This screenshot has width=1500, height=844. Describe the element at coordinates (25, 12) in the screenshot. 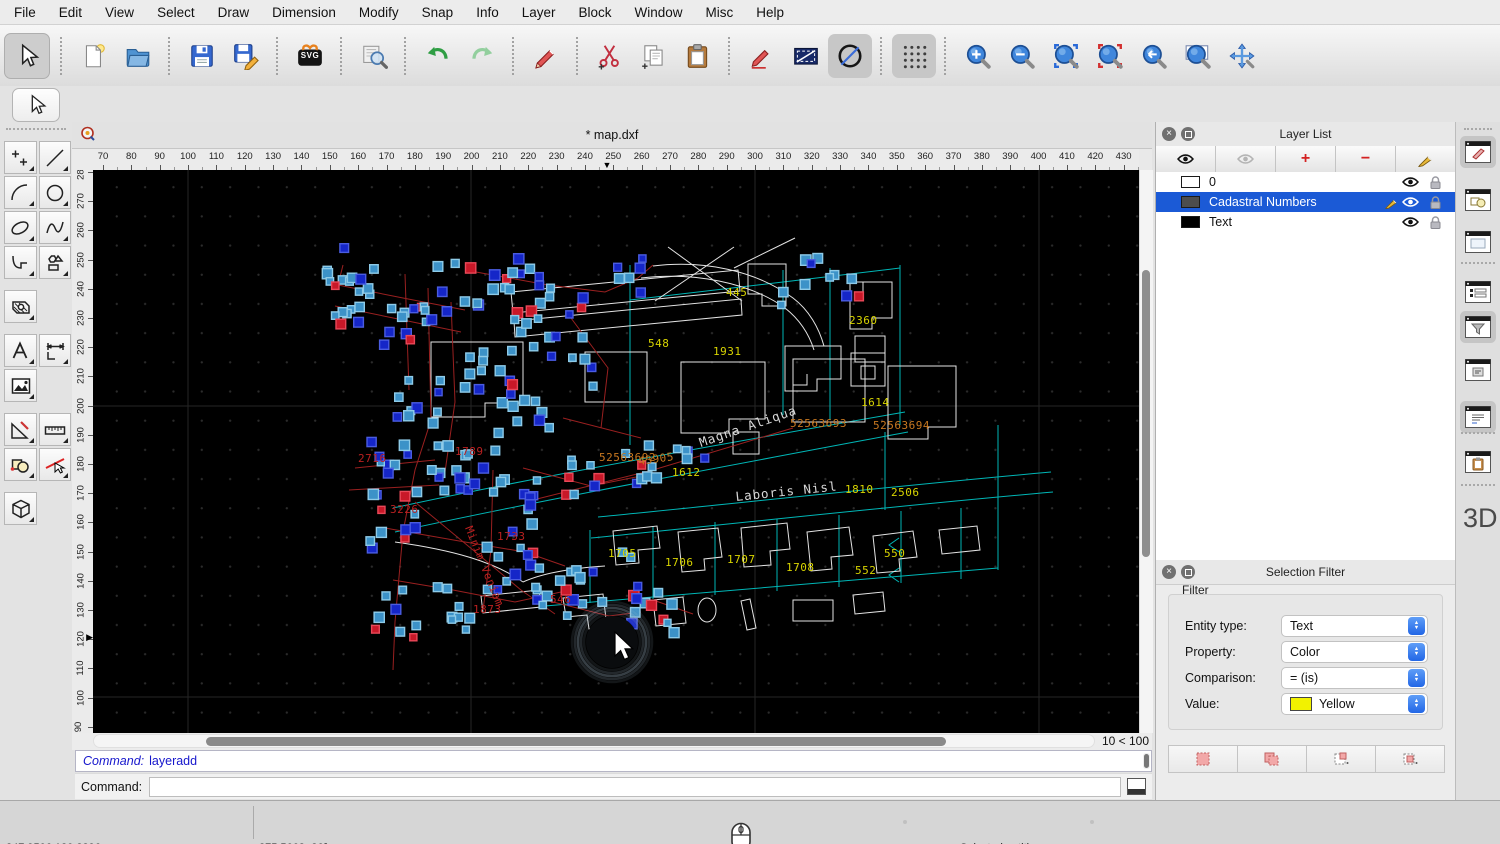

I see `menu-file: File` at that location.